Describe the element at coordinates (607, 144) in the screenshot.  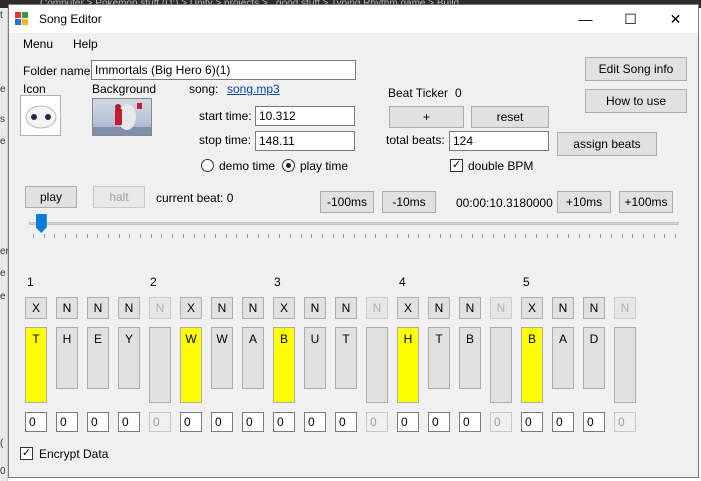
I see `assign-beats-button: assign beats` at that location.